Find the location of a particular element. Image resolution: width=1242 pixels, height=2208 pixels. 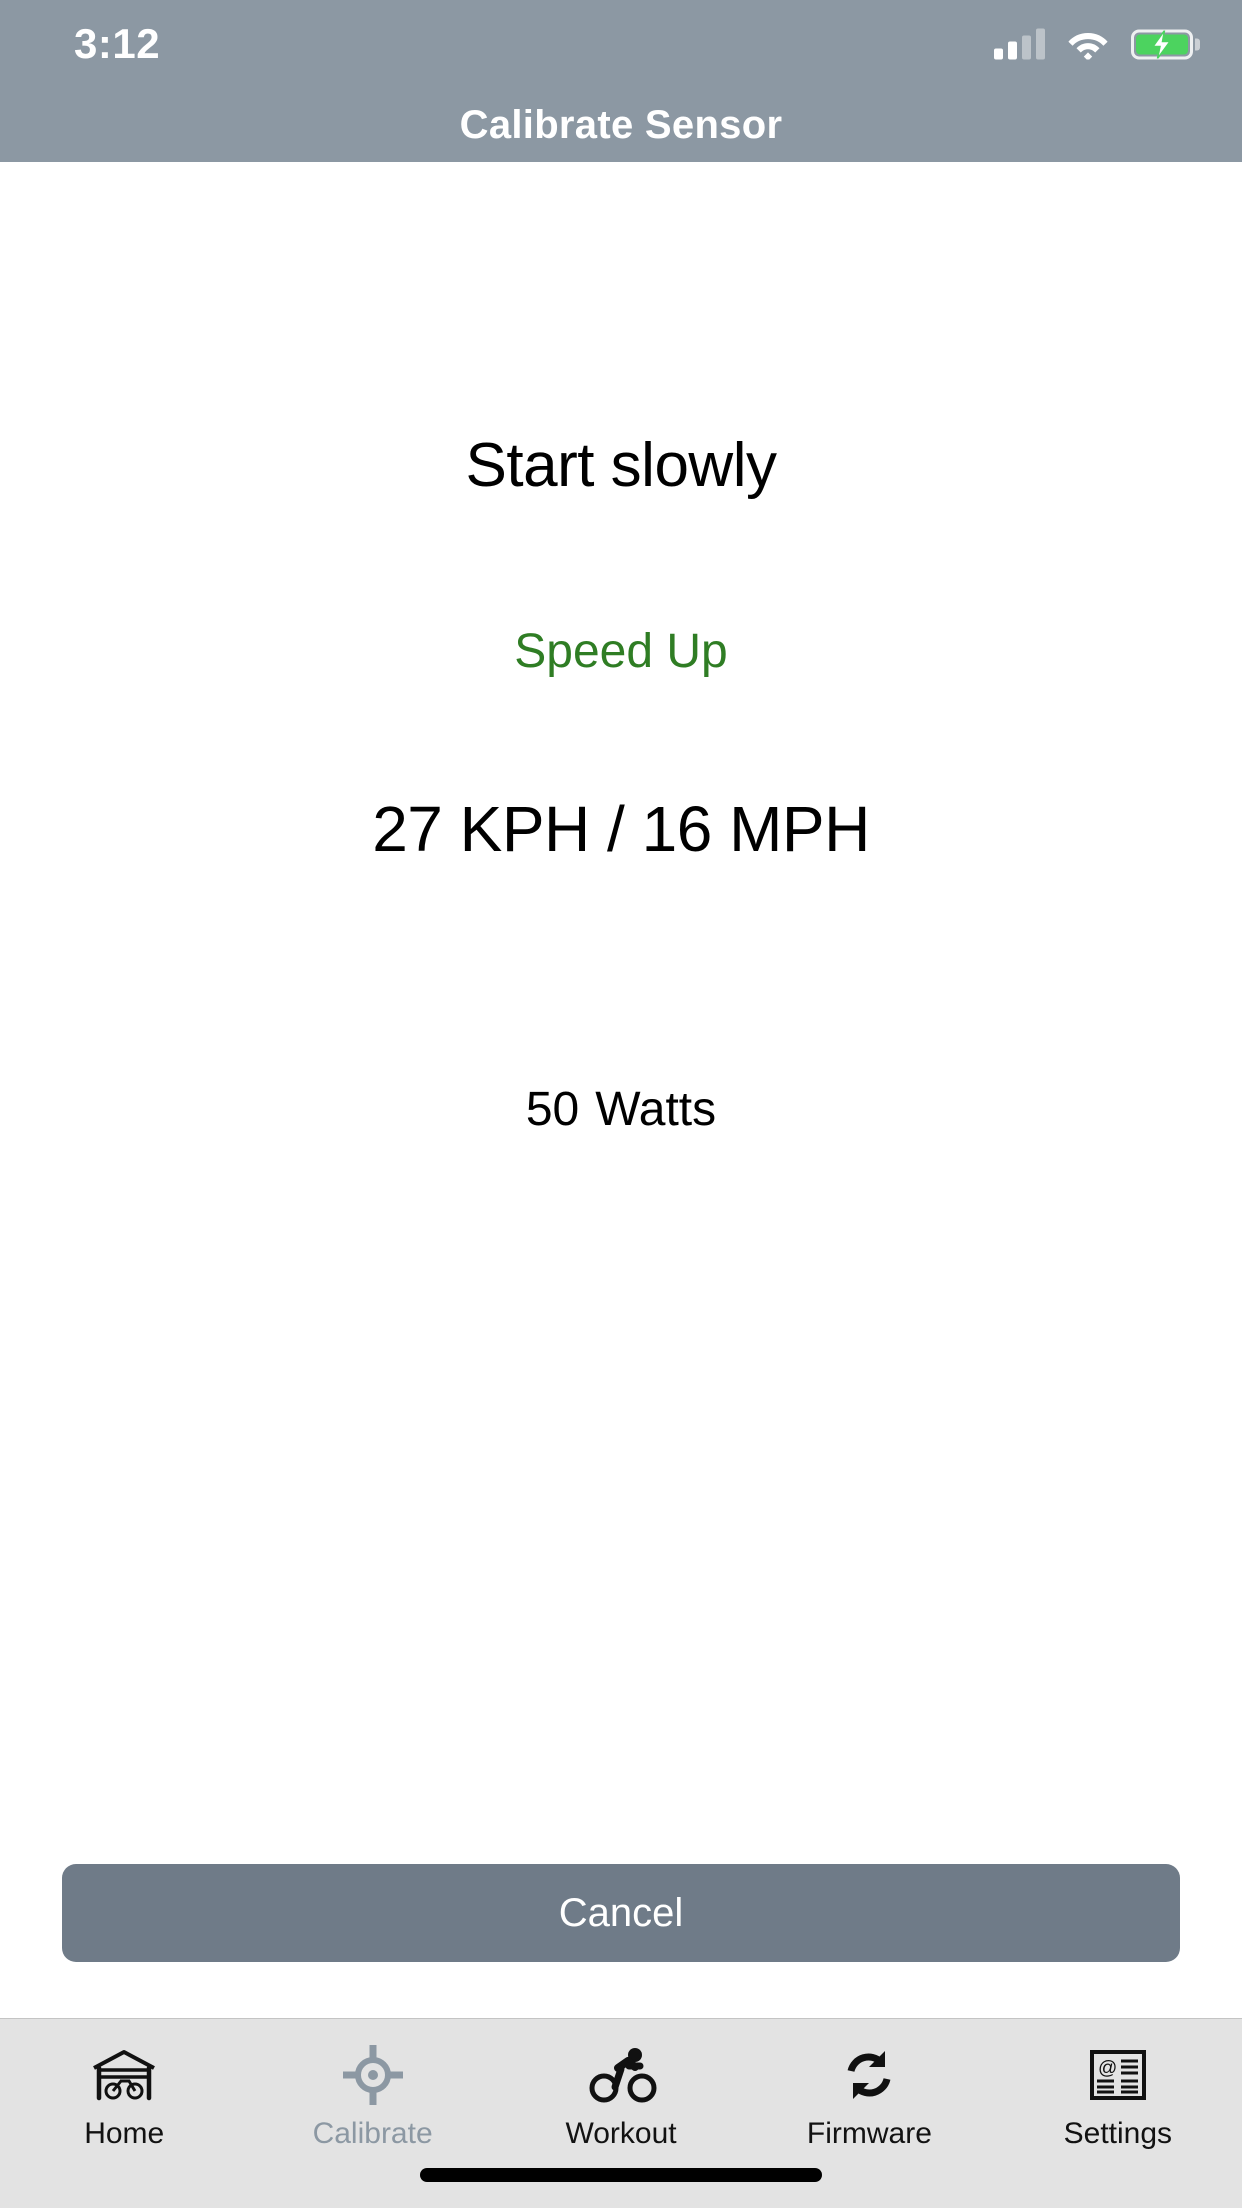

crosshair-icon is located at coordinates (372, 2075).